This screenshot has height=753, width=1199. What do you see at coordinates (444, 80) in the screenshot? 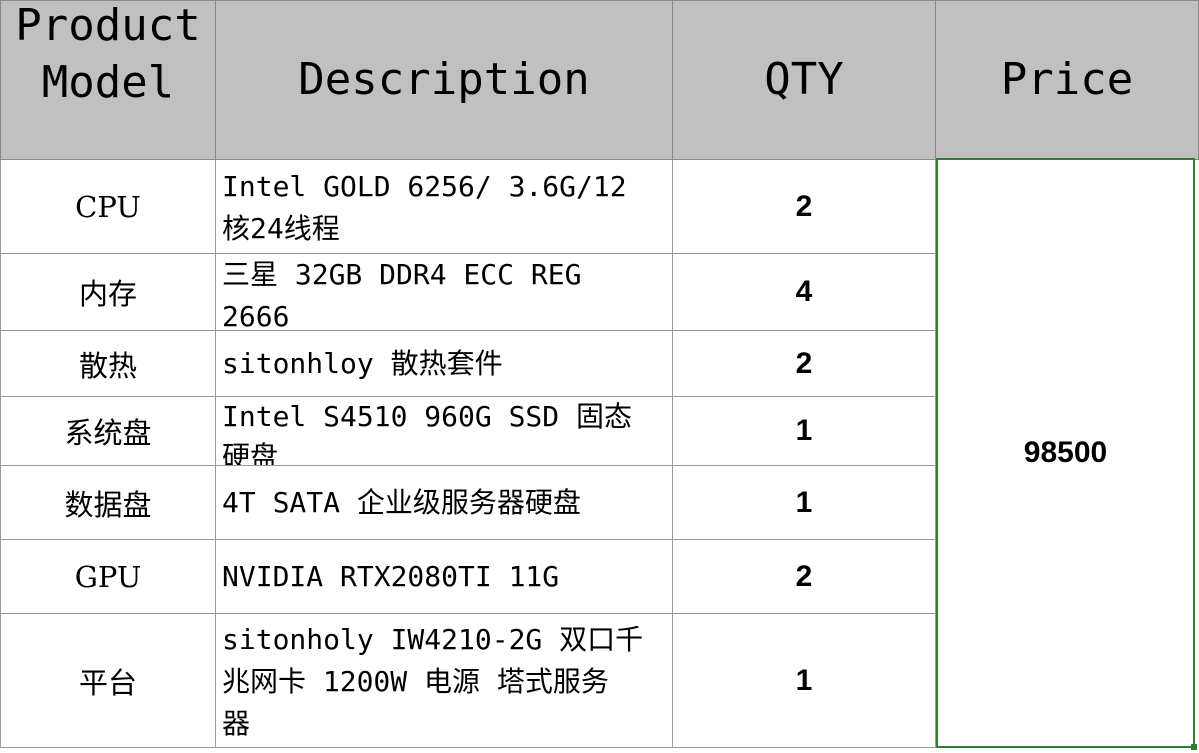
I see `header-description: Description` at bounding box center [444, 80].